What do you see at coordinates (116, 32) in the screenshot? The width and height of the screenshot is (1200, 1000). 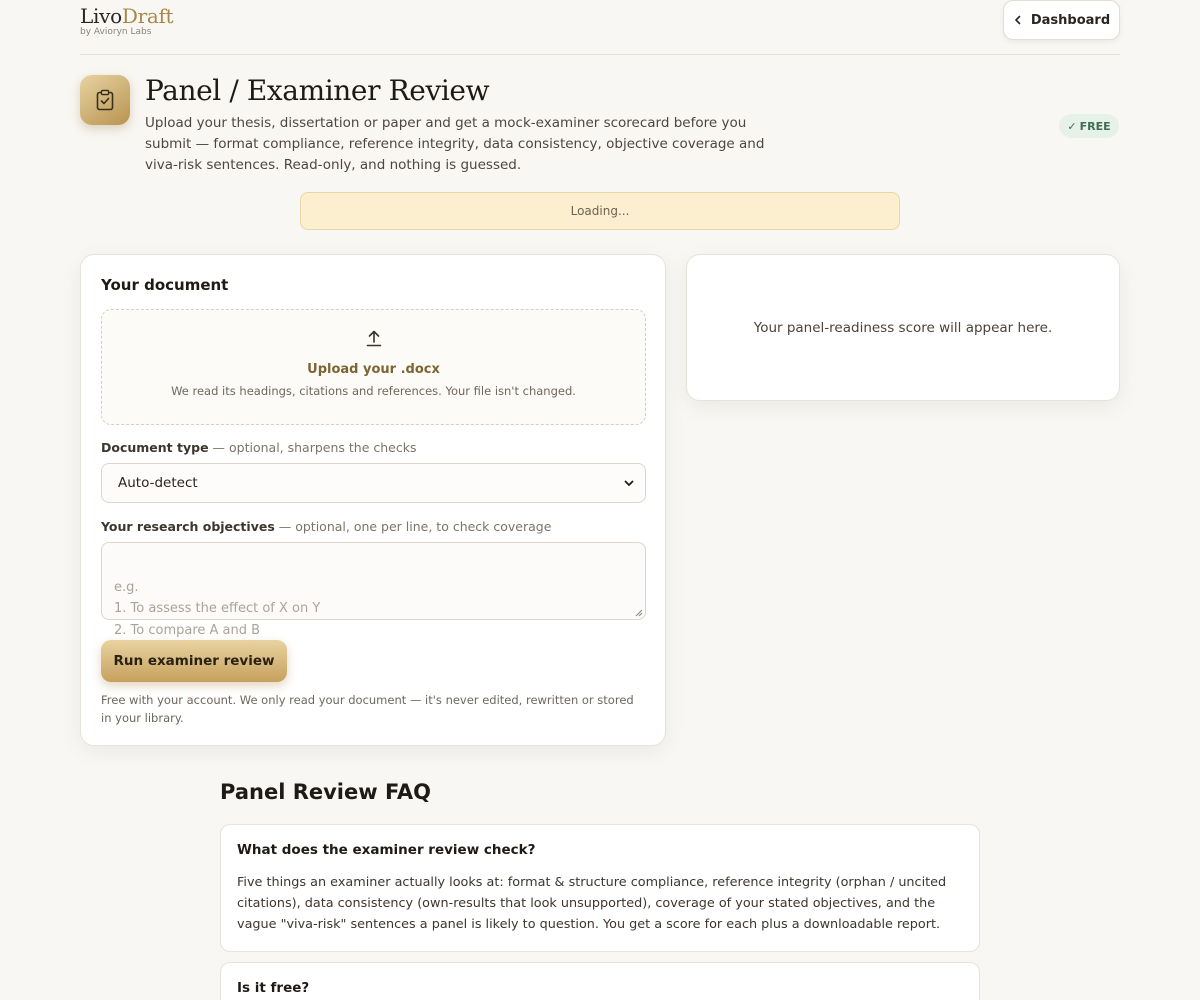 I see `brand-subtitle: by Avioryn Labs` at bounding box center [116, 32].